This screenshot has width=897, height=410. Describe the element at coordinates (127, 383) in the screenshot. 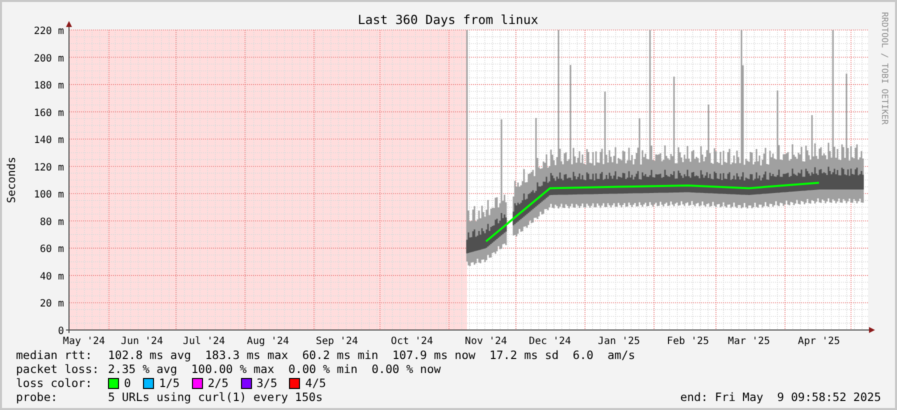

I see `loss-color-label: 0` at that location.